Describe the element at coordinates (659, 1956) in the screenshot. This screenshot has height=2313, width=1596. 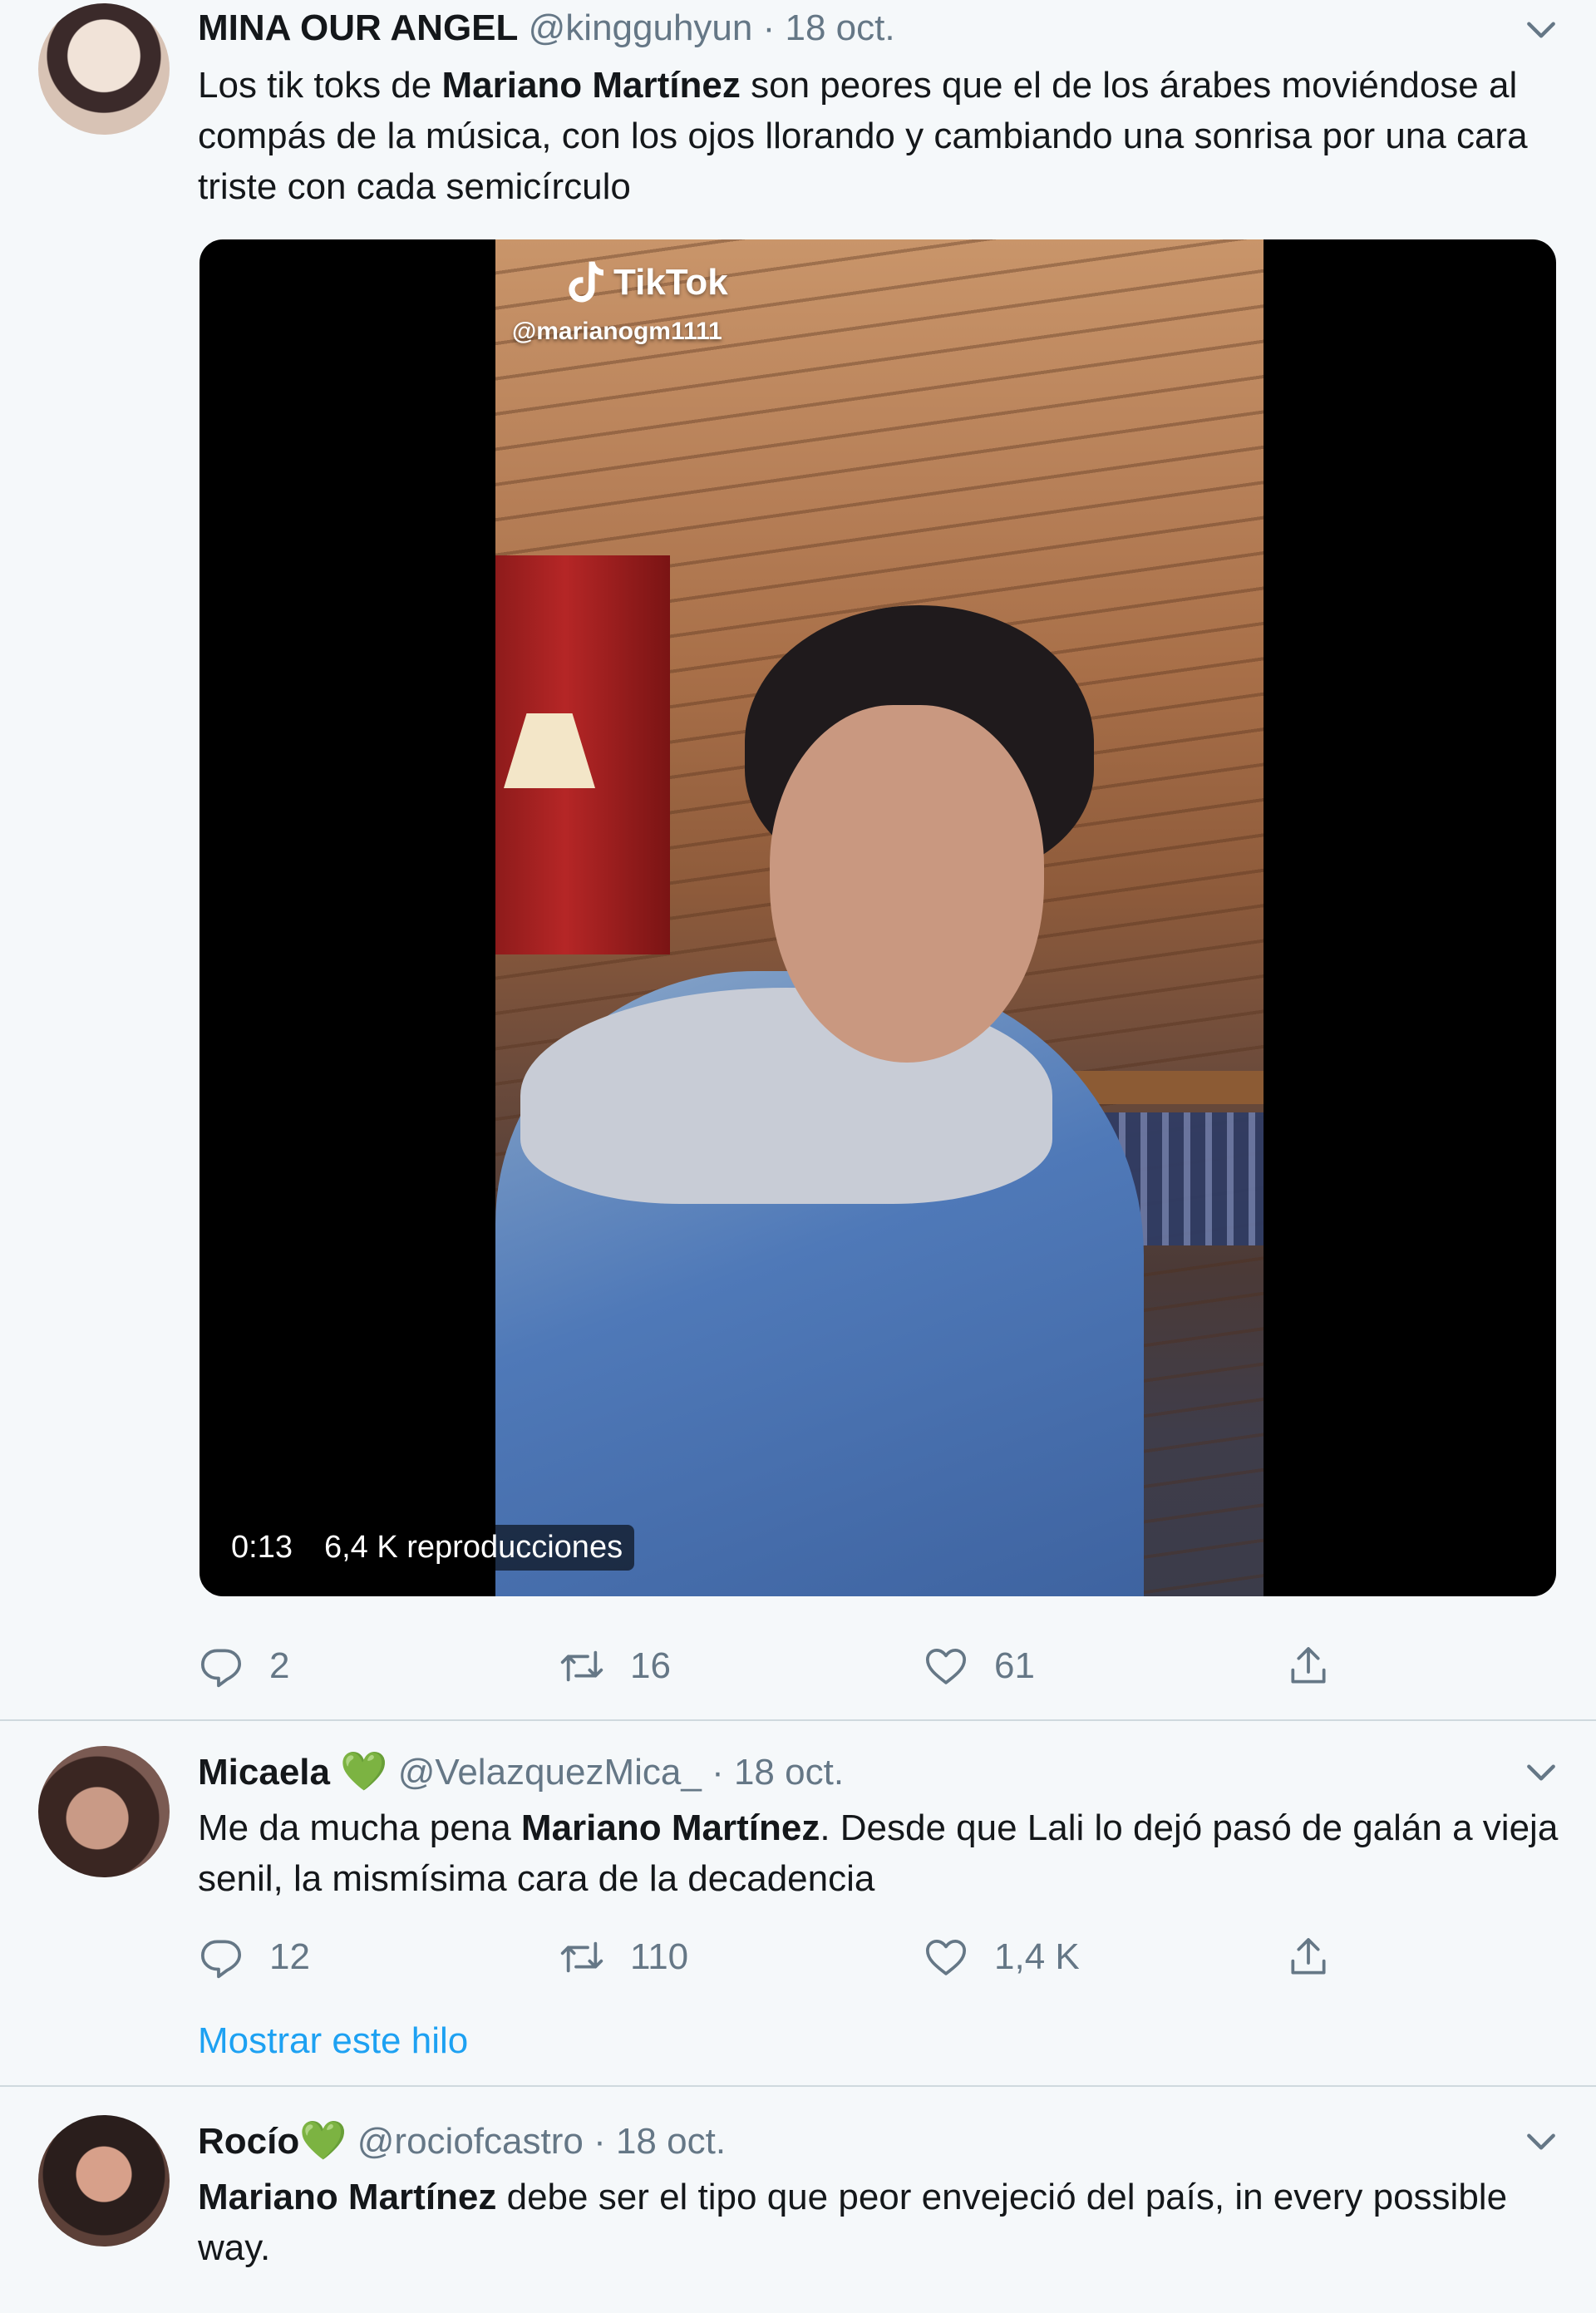
I see `retweet-count: 110` at that location.